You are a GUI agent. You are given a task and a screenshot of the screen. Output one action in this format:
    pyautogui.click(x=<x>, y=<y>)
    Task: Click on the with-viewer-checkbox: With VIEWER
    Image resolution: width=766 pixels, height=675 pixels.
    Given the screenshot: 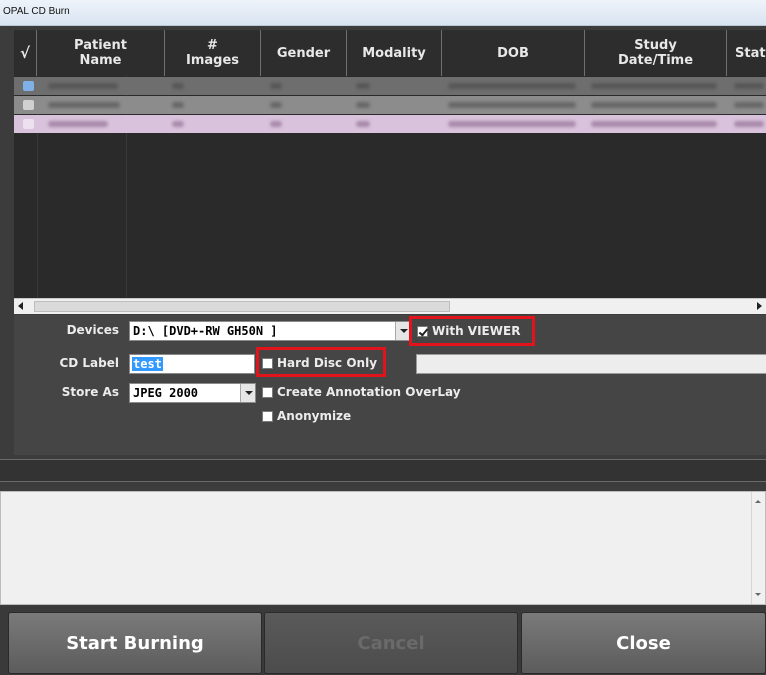 What is the action you would take?
    pyautogui.click(x=468, y=331)
    